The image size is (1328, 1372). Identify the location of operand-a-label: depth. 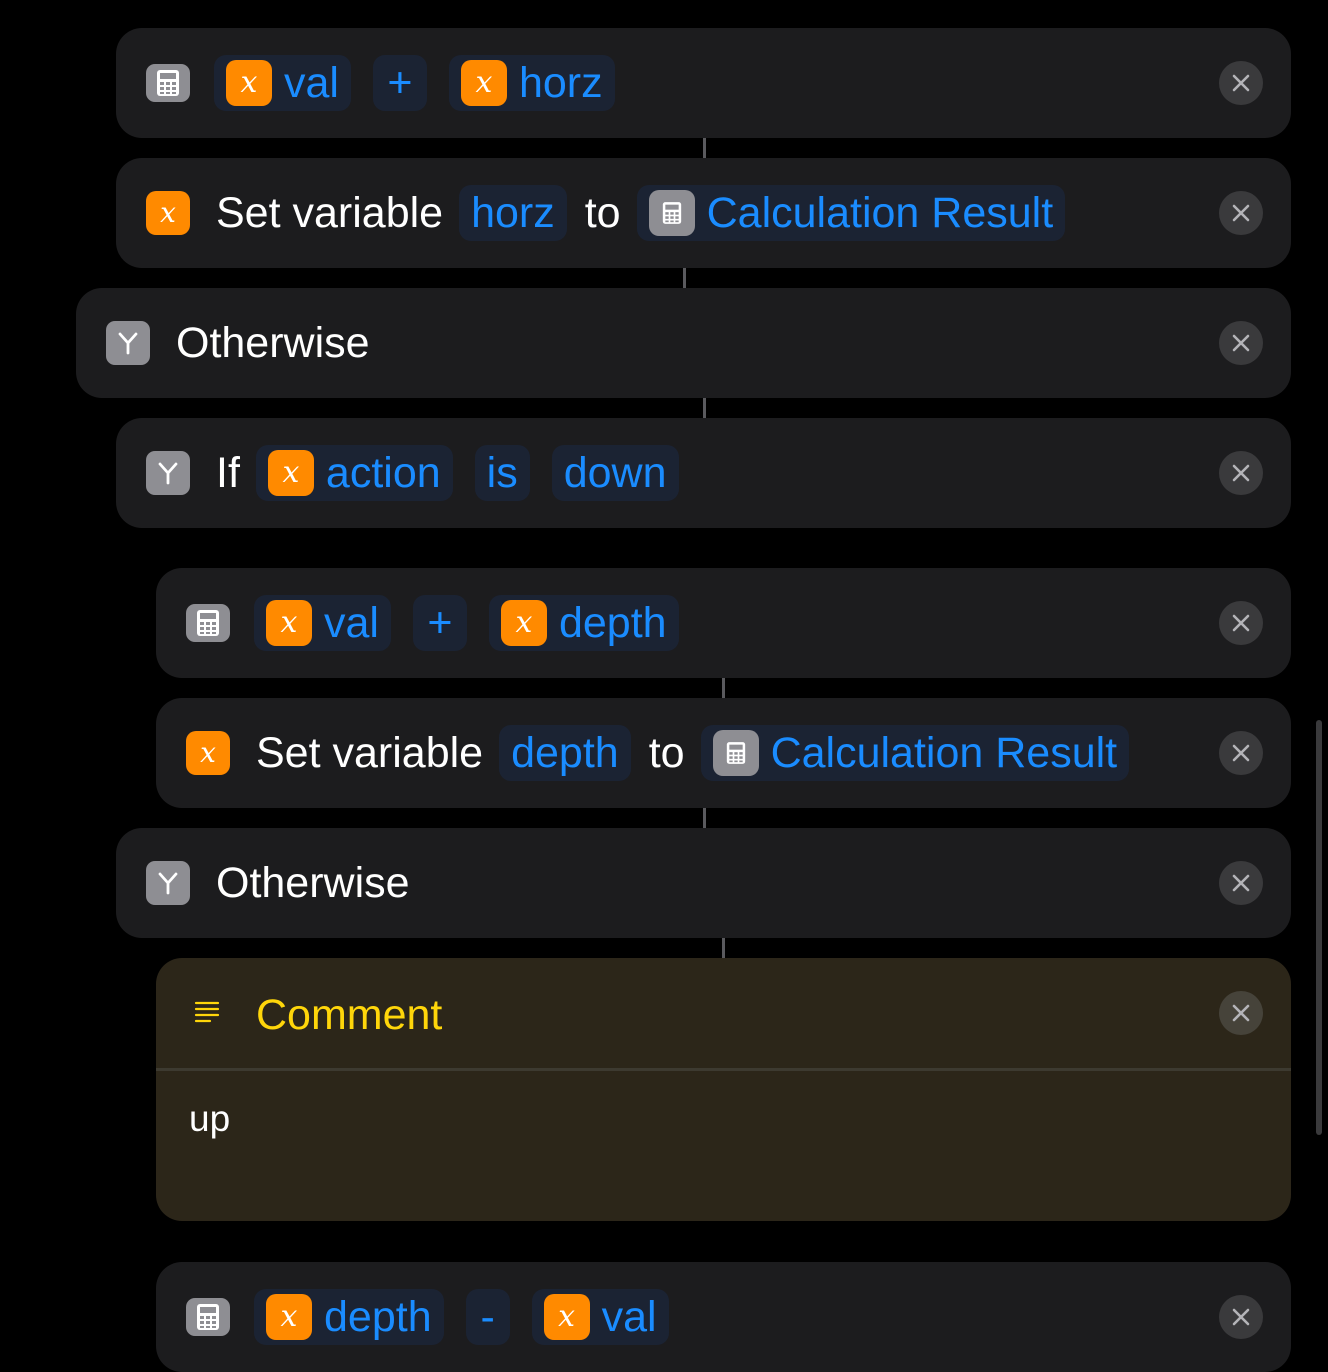
(378, 1316).